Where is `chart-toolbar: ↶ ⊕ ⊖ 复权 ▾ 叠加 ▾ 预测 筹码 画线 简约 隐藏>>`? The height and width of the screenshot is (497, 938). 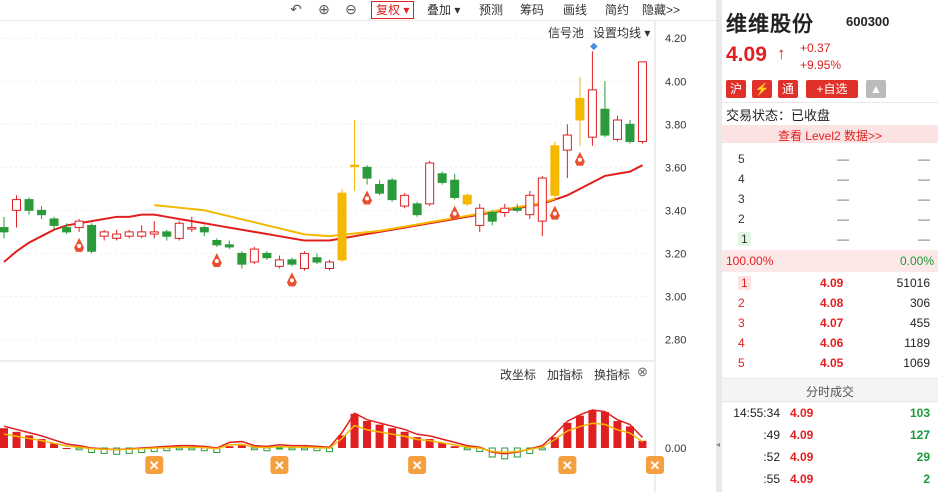 chart-toolbar: ↶ ⊕ ⊖ 复权 ▾ 叠加 ▾ 预测 筹码 画线 简约 隐藏>> is located at coordinates (358, 10).